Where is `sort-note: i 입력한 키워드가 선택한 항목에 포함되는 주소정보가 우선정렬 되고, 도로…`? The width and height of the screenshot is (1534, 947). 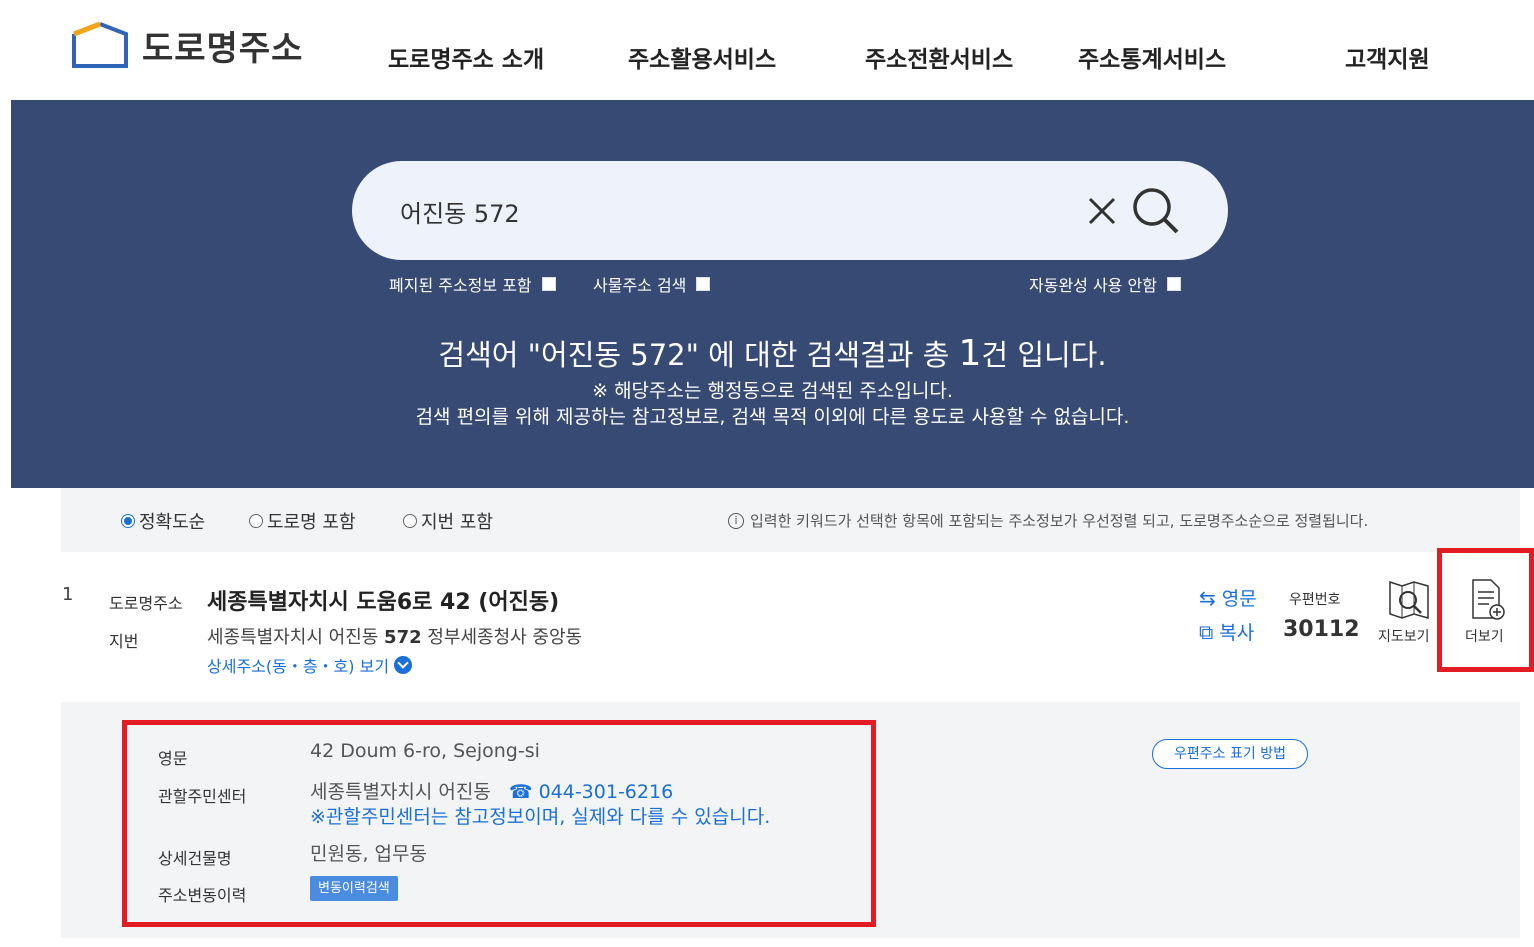
sort-note: i 입력한 키워드가 선택한 항목에 포함되는 주소정보가 우선정렬 되고, 도로… is located at coordinates (1048, 520).